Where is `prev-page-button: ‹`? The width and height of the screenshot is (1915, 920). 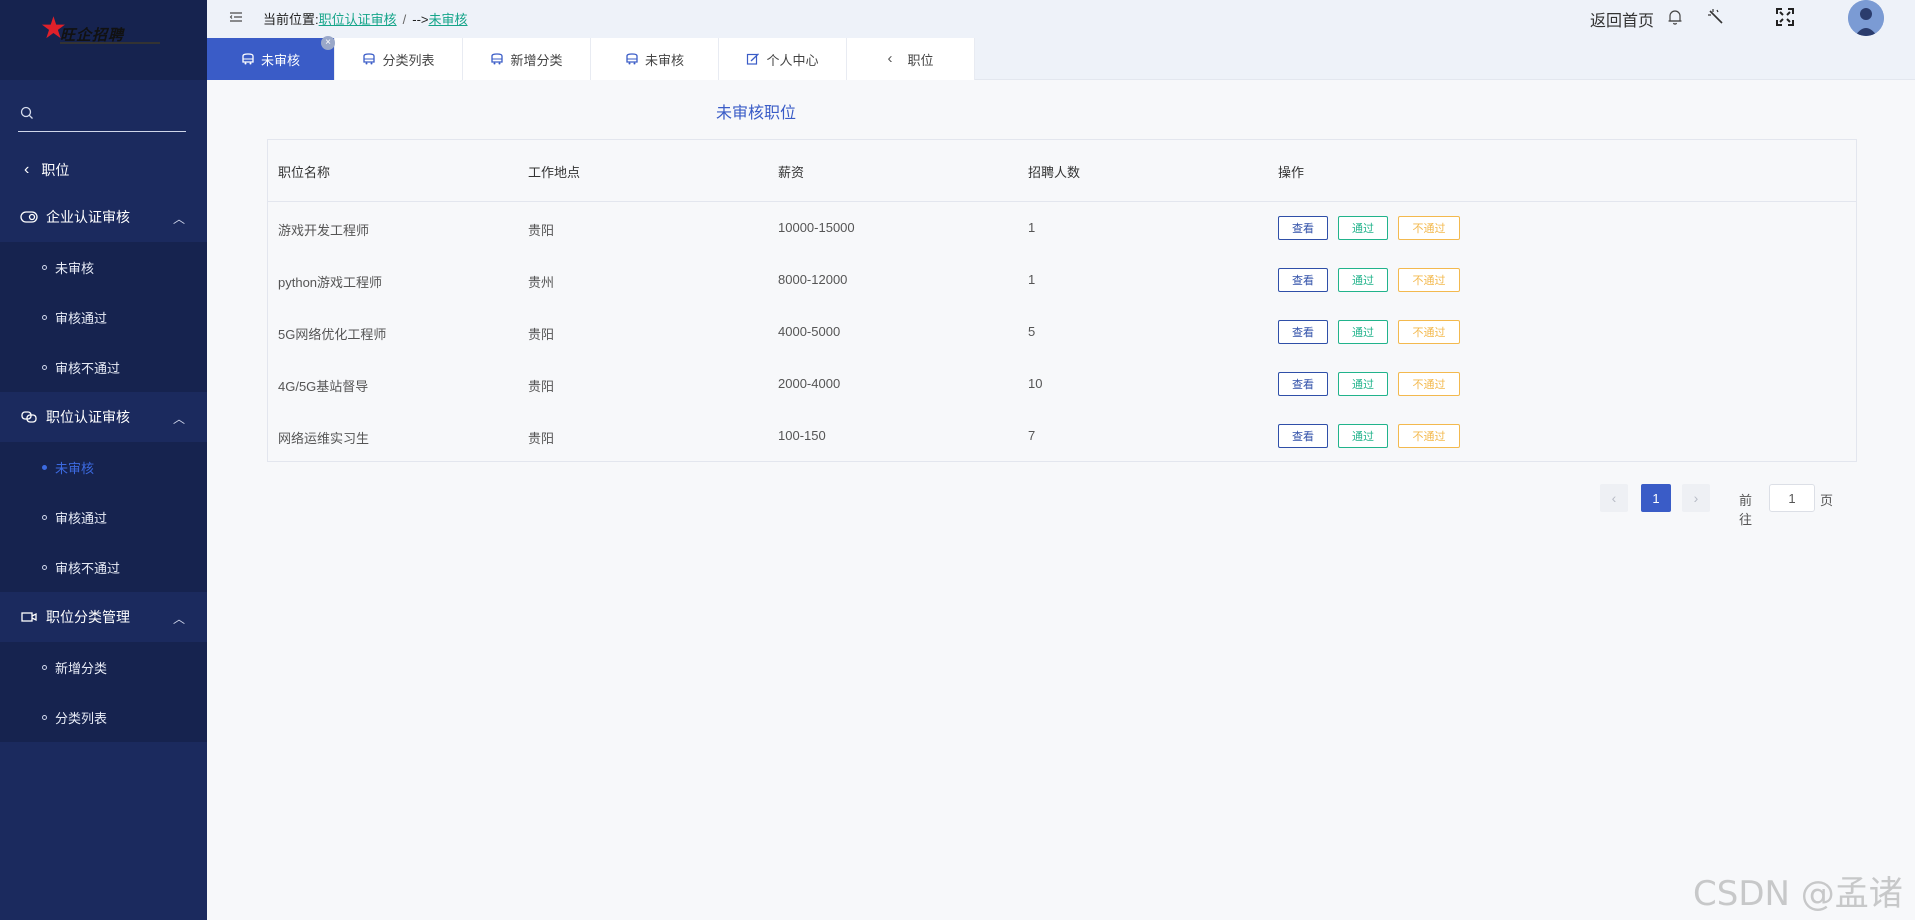
prev-page-button: ‹ is located at coordinates (1614, 498).